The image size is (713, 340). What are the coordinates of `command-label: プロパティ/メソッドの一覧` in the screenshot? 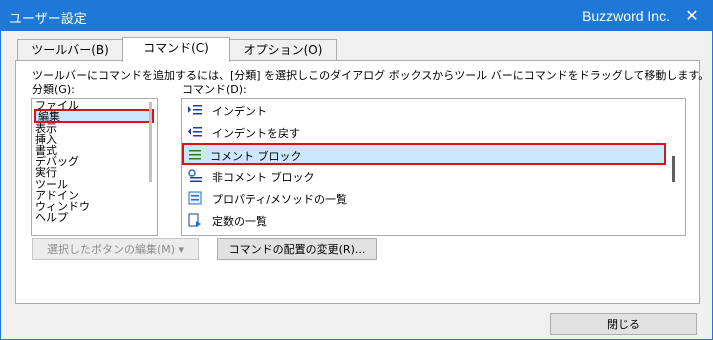 It's located at (280, 199).